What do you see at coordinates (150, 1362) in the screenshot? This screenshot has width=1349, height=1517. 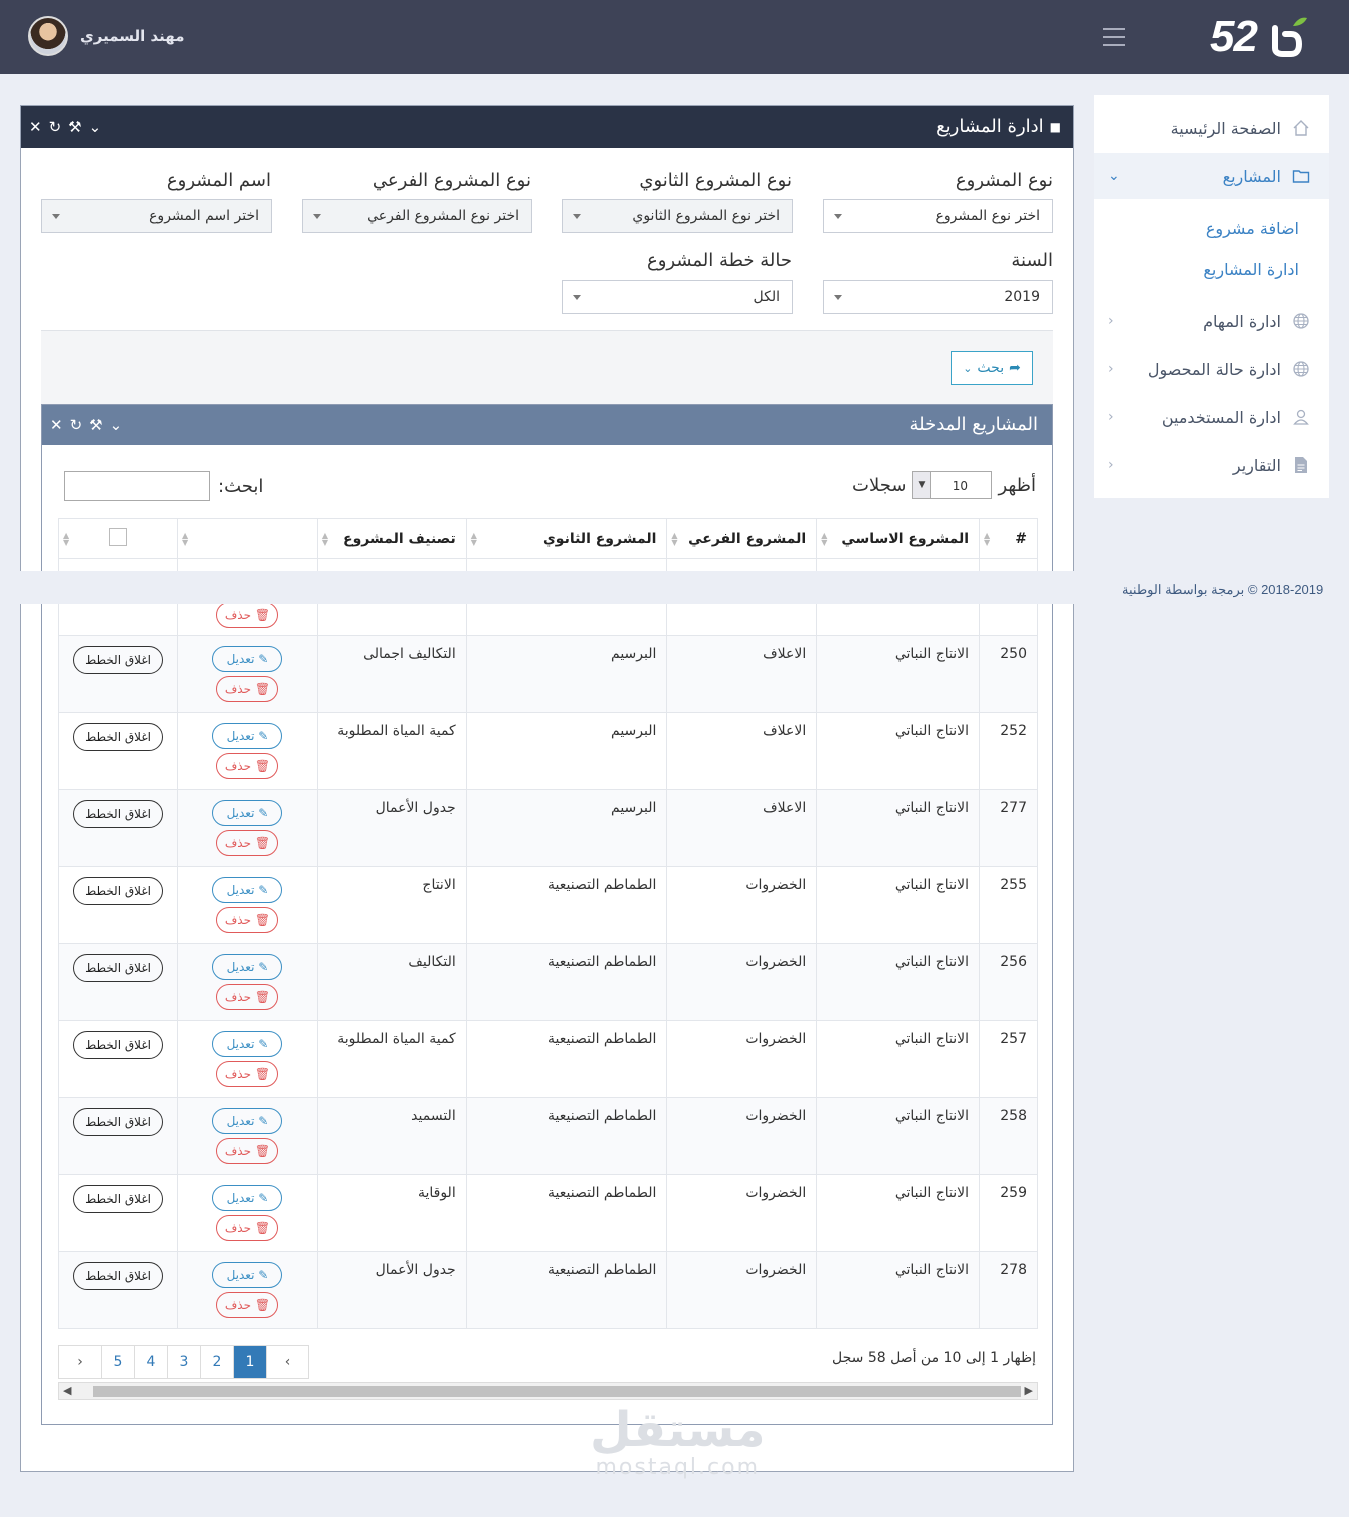 I see `page-button: 4` at bounding box center [150, 1362].